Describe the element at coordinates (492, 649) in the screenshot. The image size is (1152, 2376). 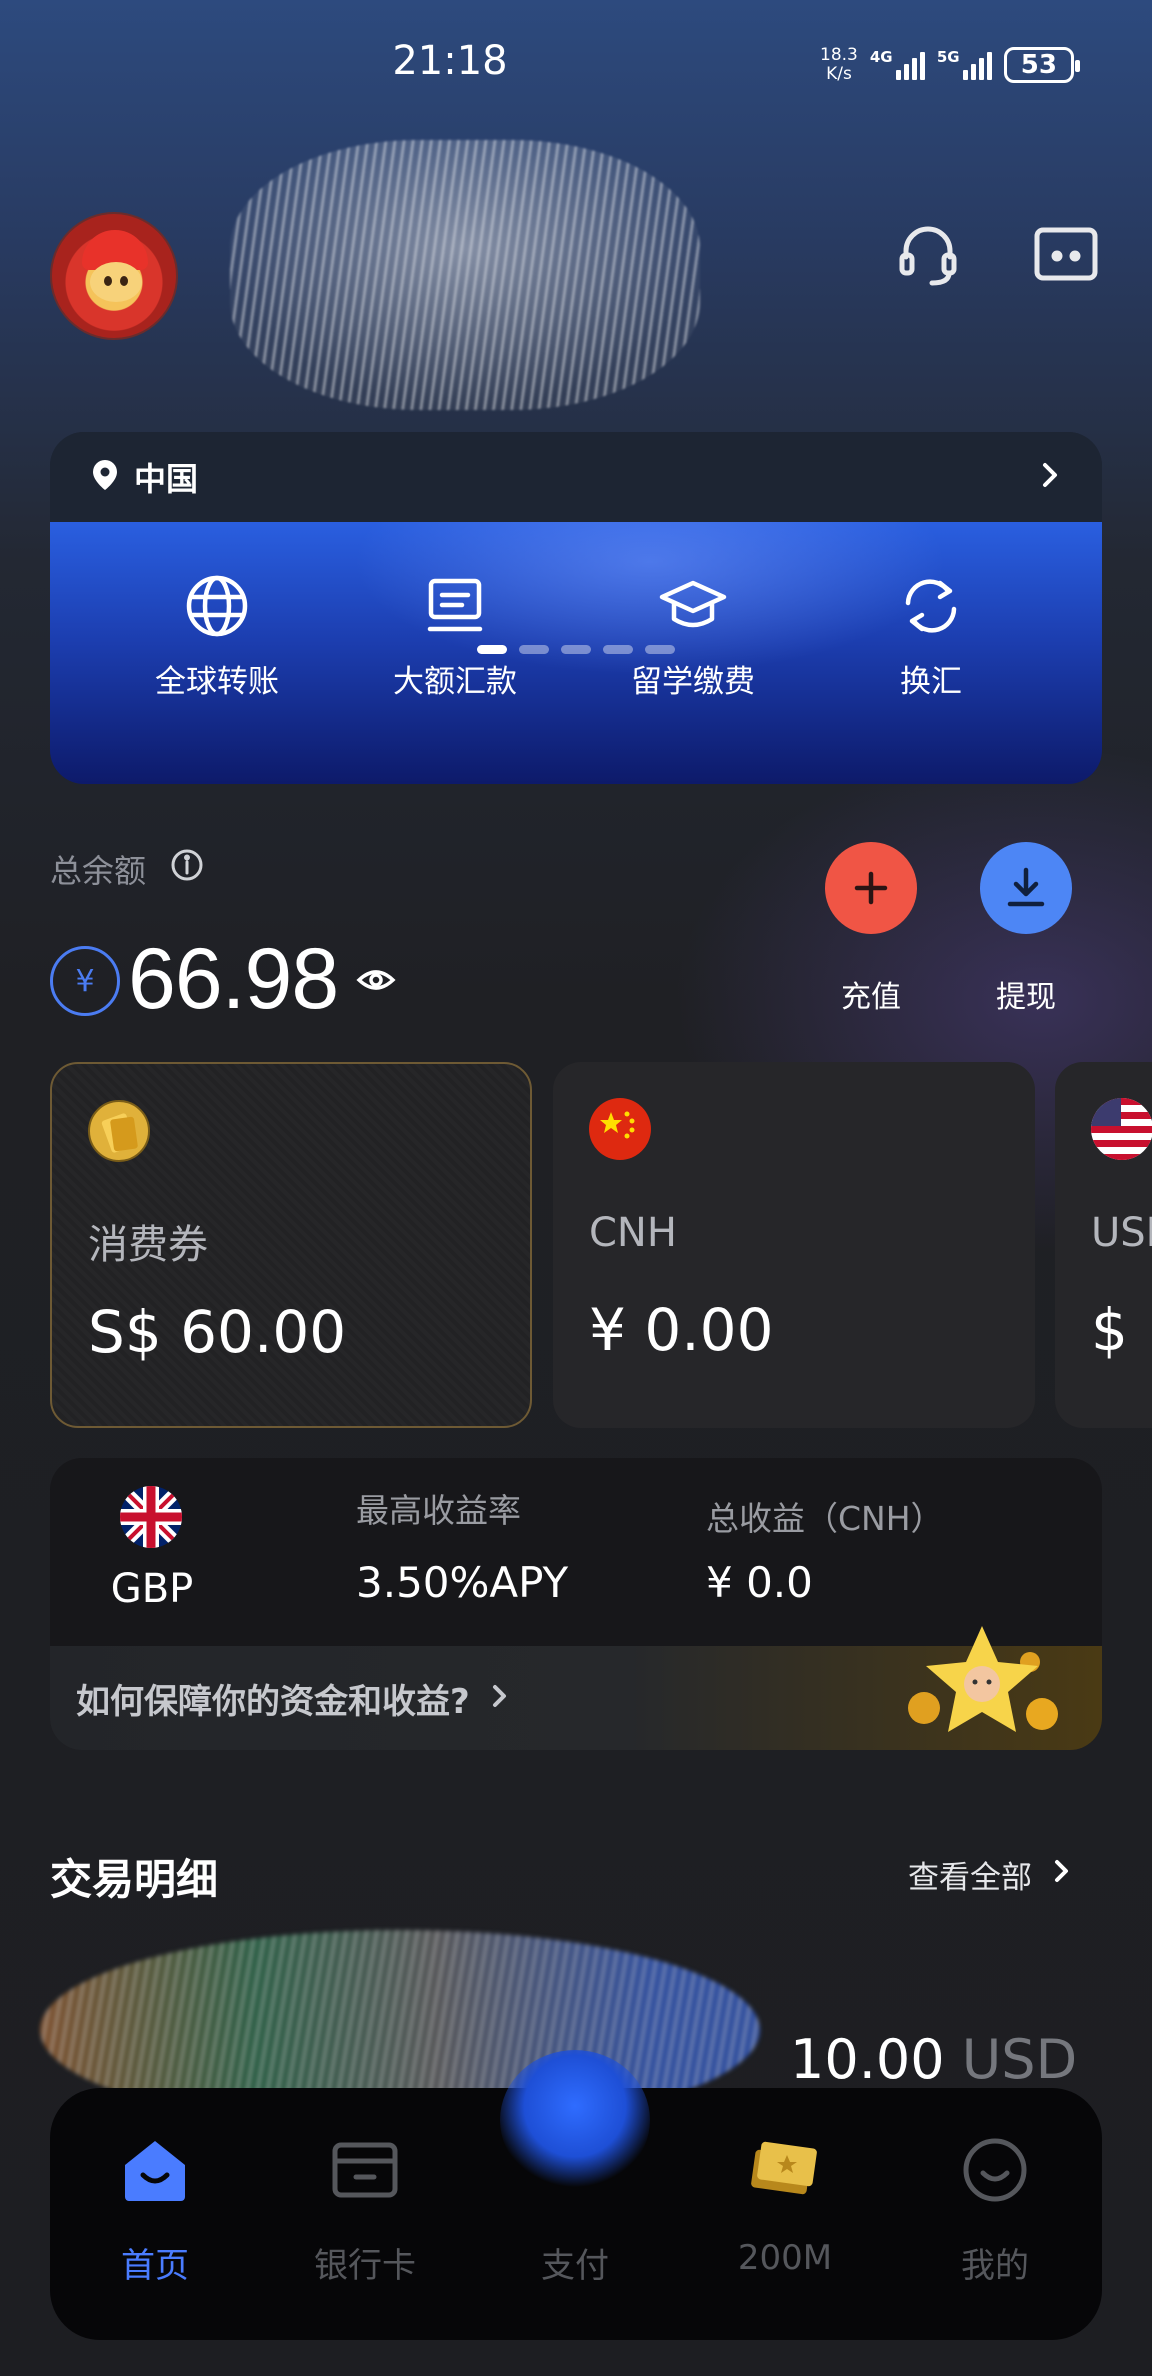
I see `carousel-dot-active` at that location.